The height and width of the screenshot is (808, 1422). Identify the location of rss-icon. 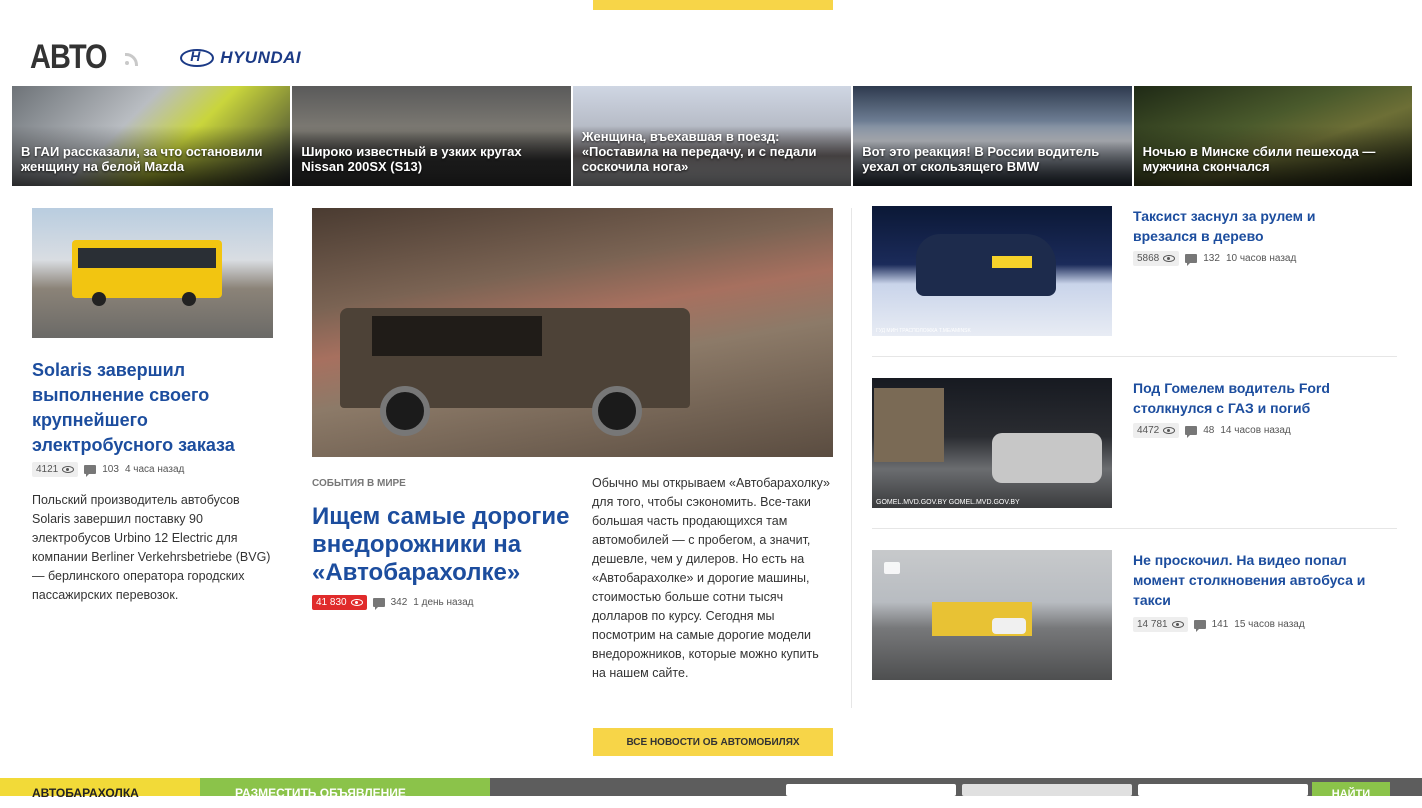
(132, 58).